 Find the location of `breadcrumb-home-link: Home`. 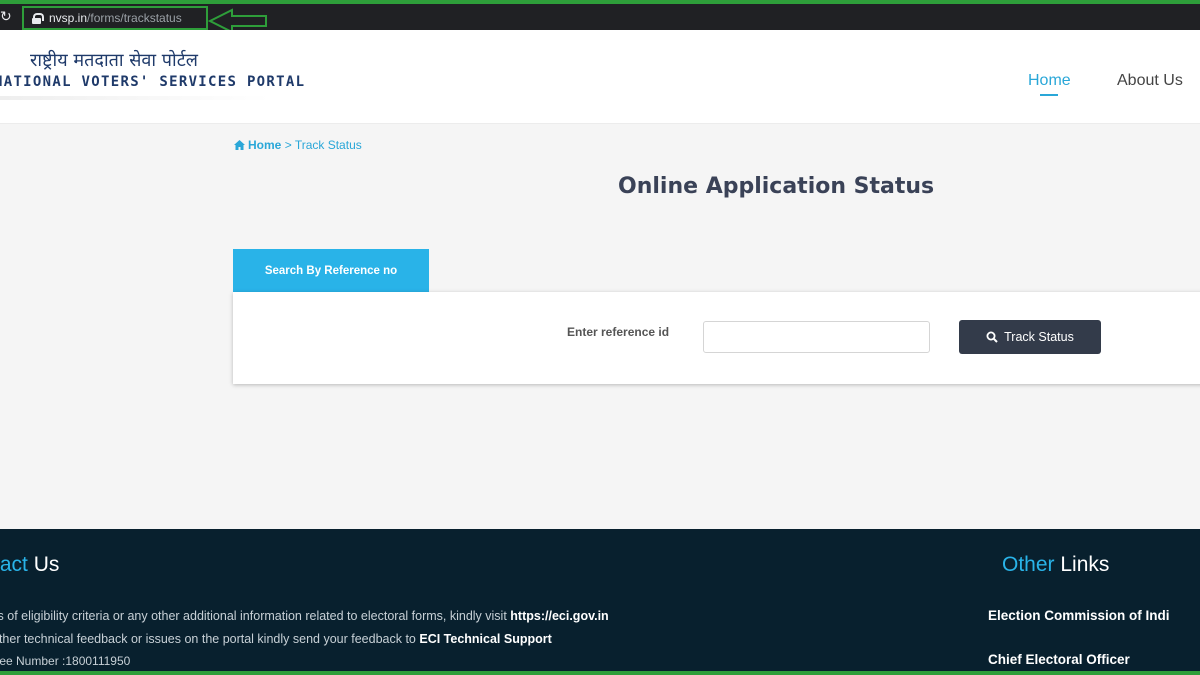

breadcrumb-home-link: Home is located at coordinates (264, 145).